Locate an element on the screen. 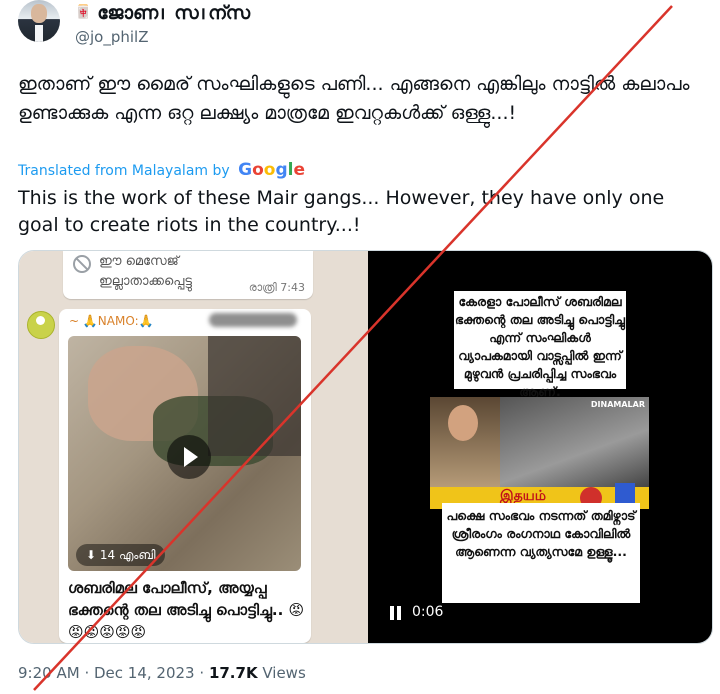 Image resolution: width=720 pixels, height=694 pixels. author-handle: @jo_philZ is located at coordinates (111, 37).